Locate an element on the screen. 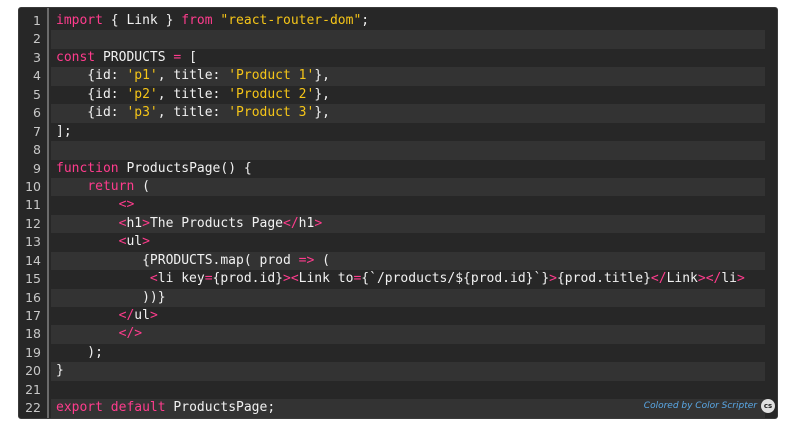  code-line: 2 is located at coordinates (398, 39).